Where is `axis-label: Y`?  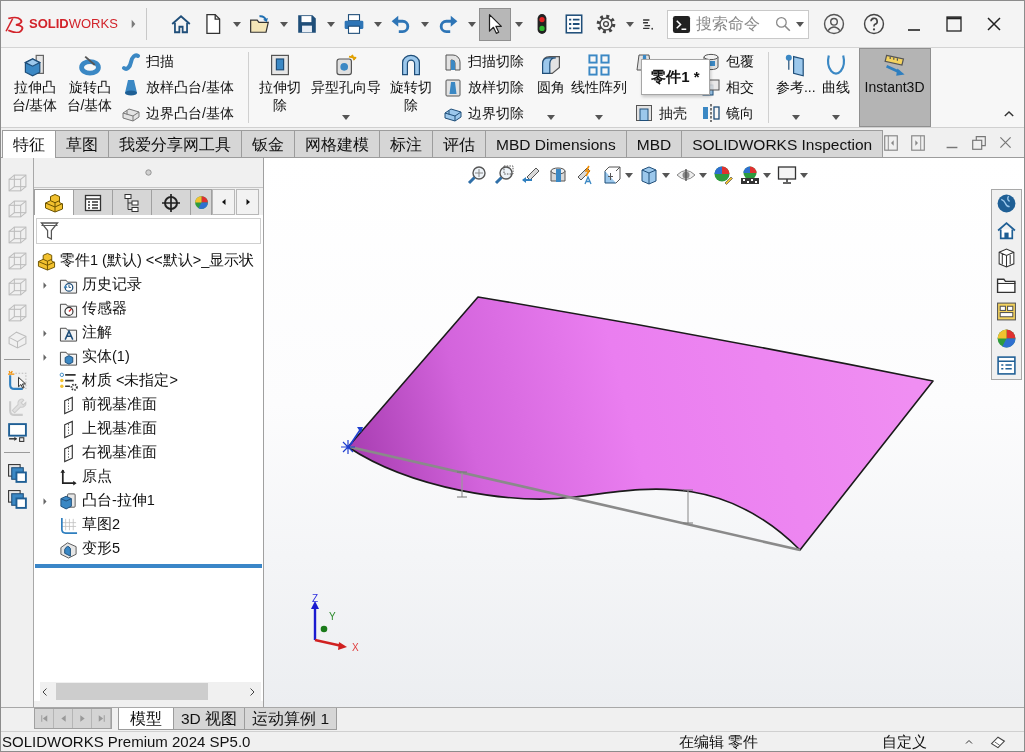 axis-label: Y is located at coordinates (332, 616).